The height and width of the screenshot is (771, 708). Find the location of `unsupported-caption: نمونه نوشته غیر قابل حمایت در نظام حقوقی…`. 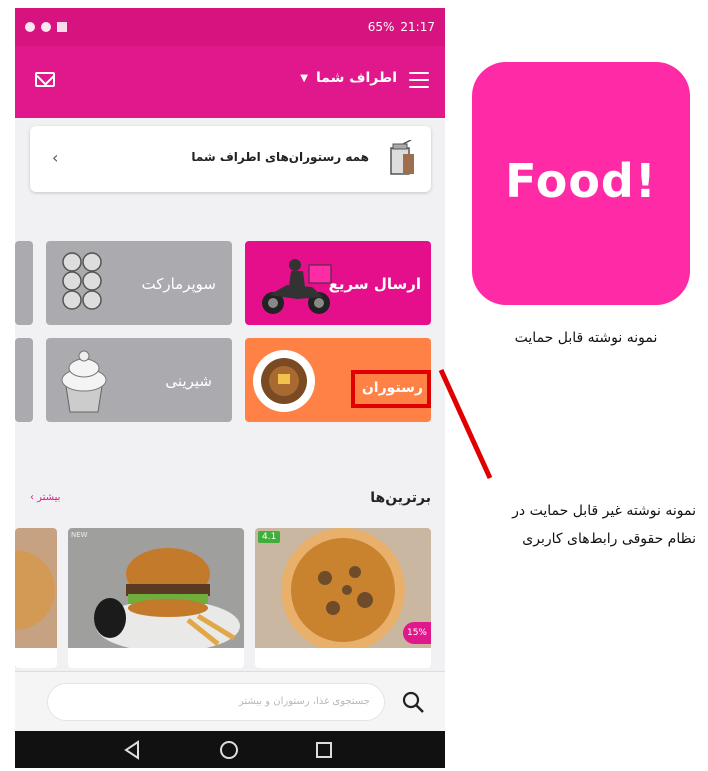

unsupported-caption: نمونه نوشته غیر قابل حمایت در نظام حقوقی… is located at coordinates (572, 525).